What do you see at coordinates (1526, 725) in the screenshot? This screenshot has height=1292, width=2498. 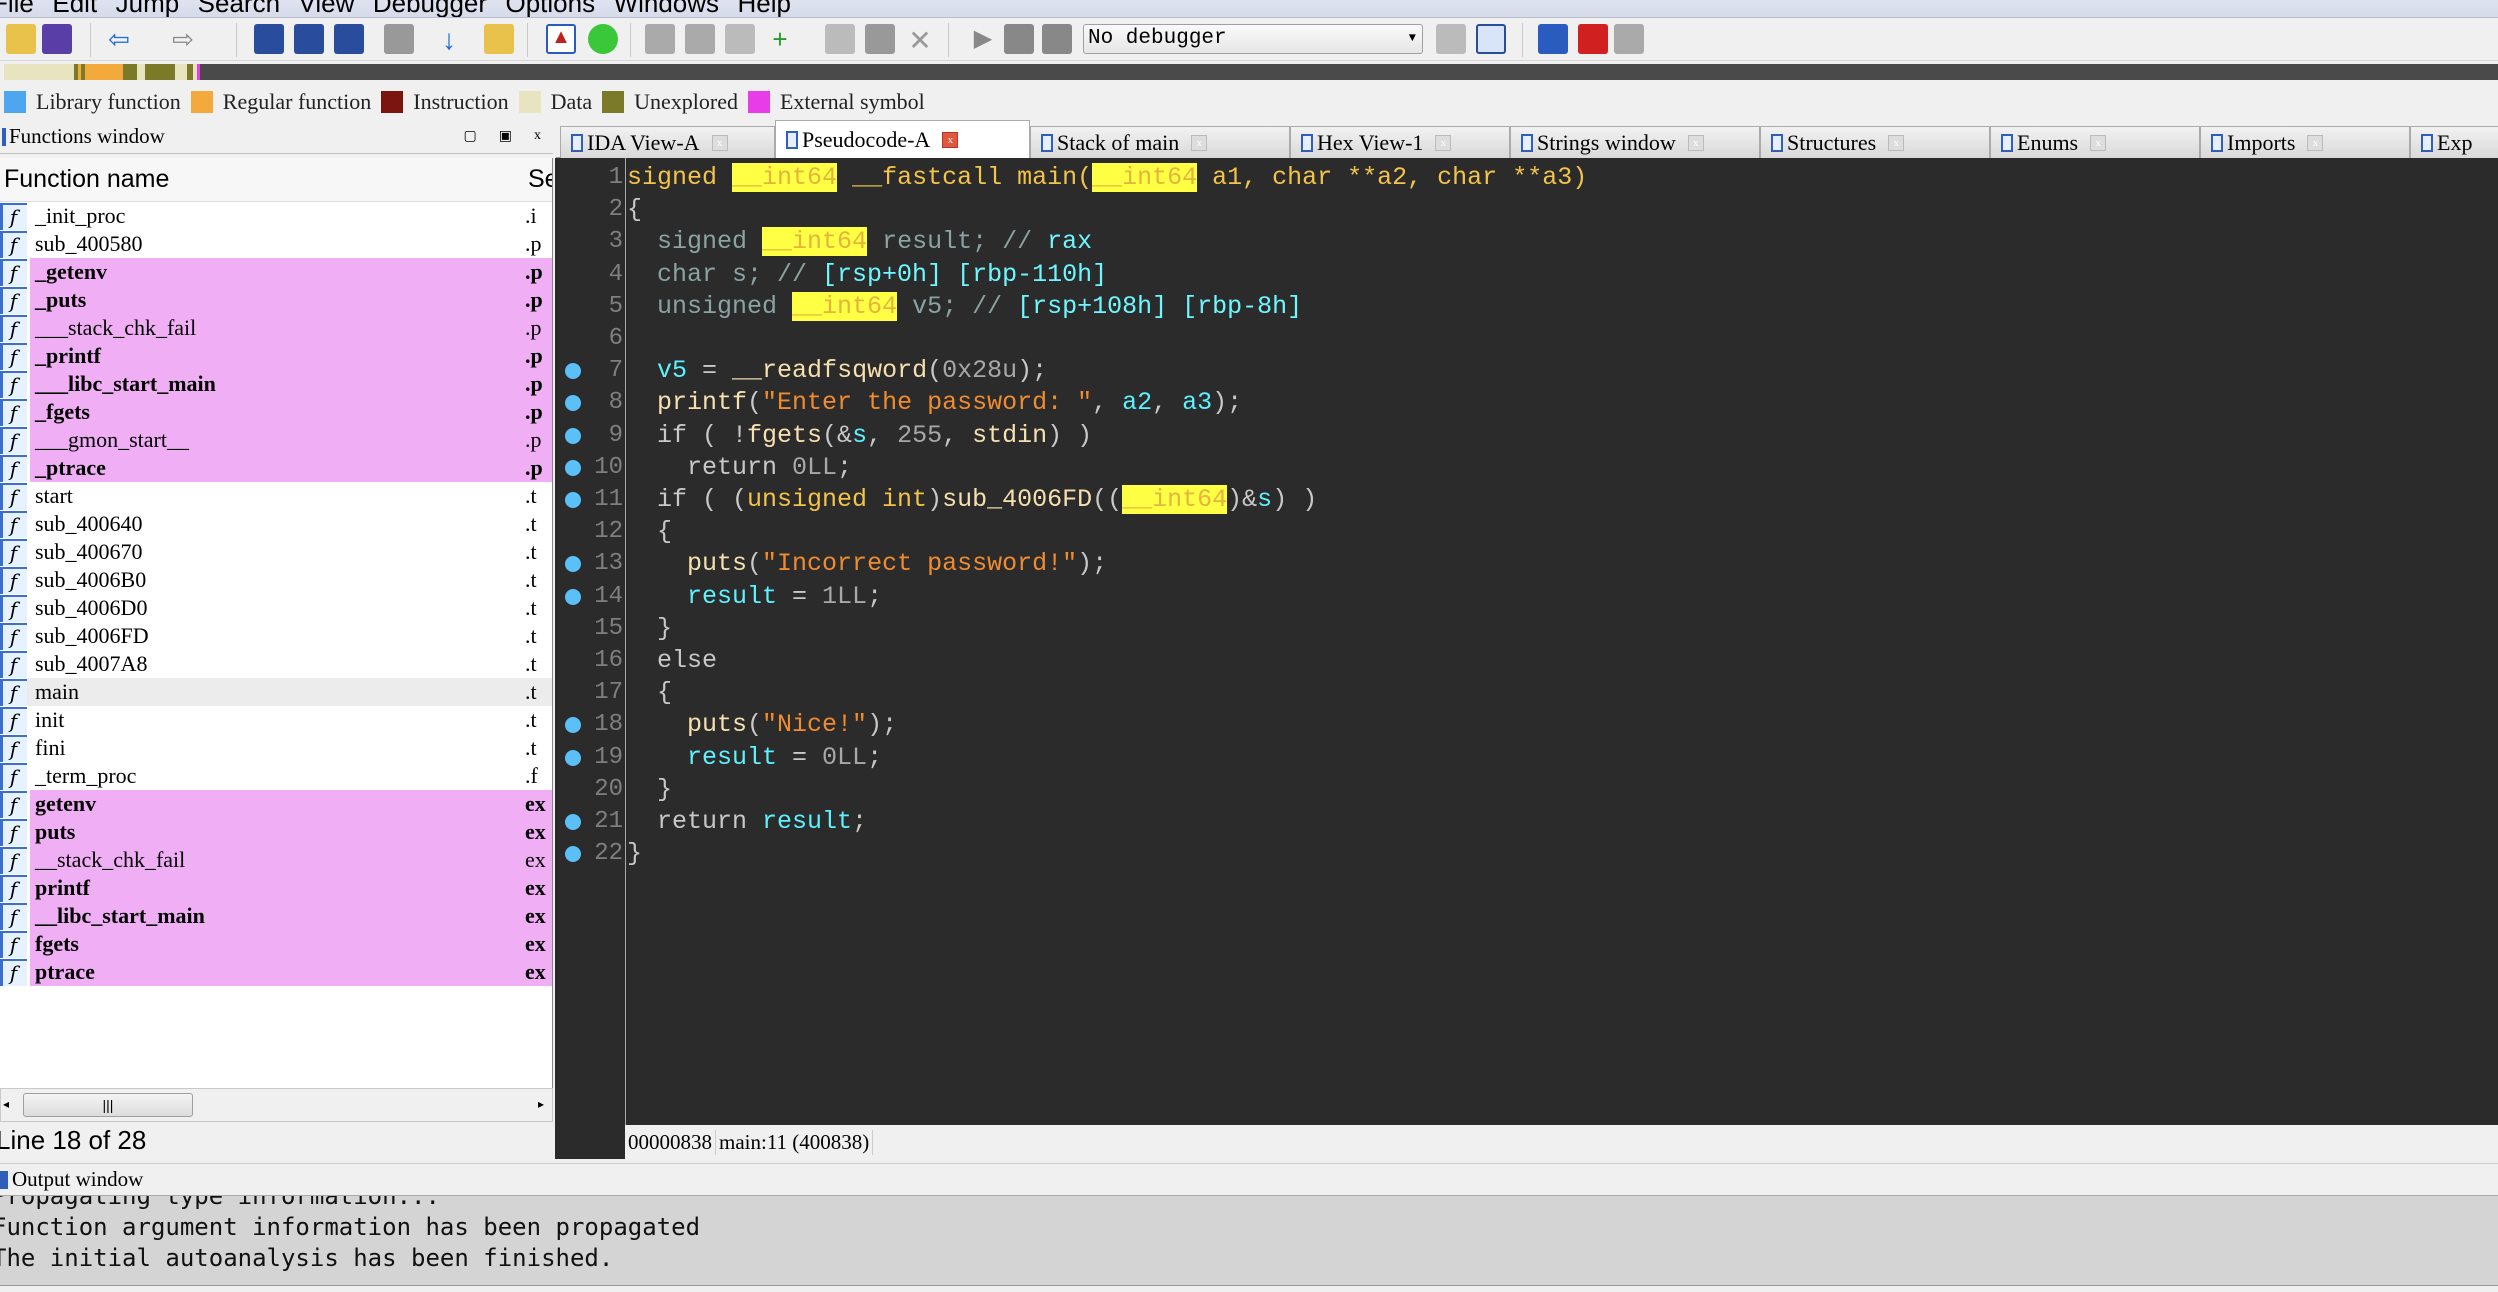 I see `code-line: 18 puts("Nice!");` at bounding box center [1526, 725].